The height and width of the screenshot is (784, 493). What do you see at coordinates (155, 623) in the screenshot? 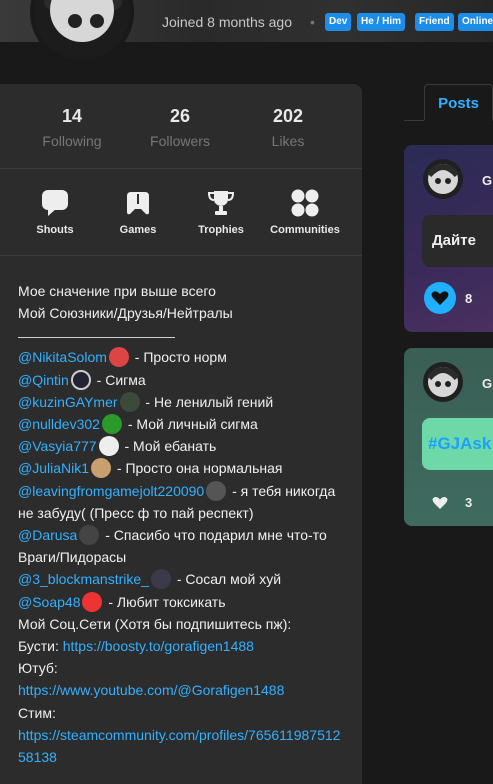
I see `socials-title: Мой Соц.Сети (Хотя бы подпишитесь пж):` at bounding box center [155, 623].